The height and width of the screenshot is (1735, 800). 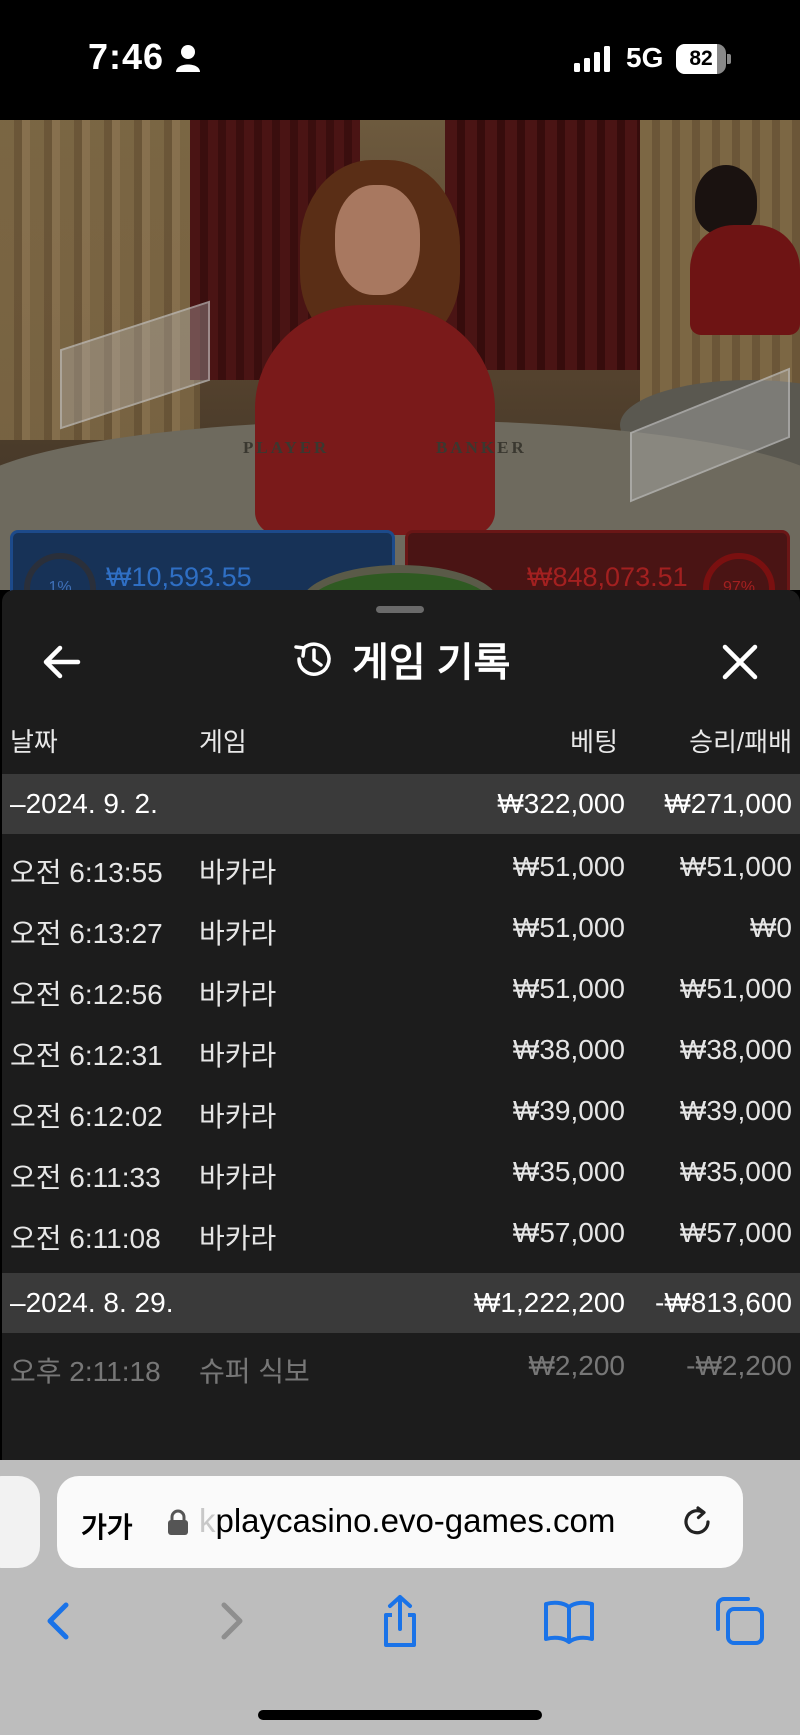 I want to click on battery-icon: 82, so click(x=703, y=59).